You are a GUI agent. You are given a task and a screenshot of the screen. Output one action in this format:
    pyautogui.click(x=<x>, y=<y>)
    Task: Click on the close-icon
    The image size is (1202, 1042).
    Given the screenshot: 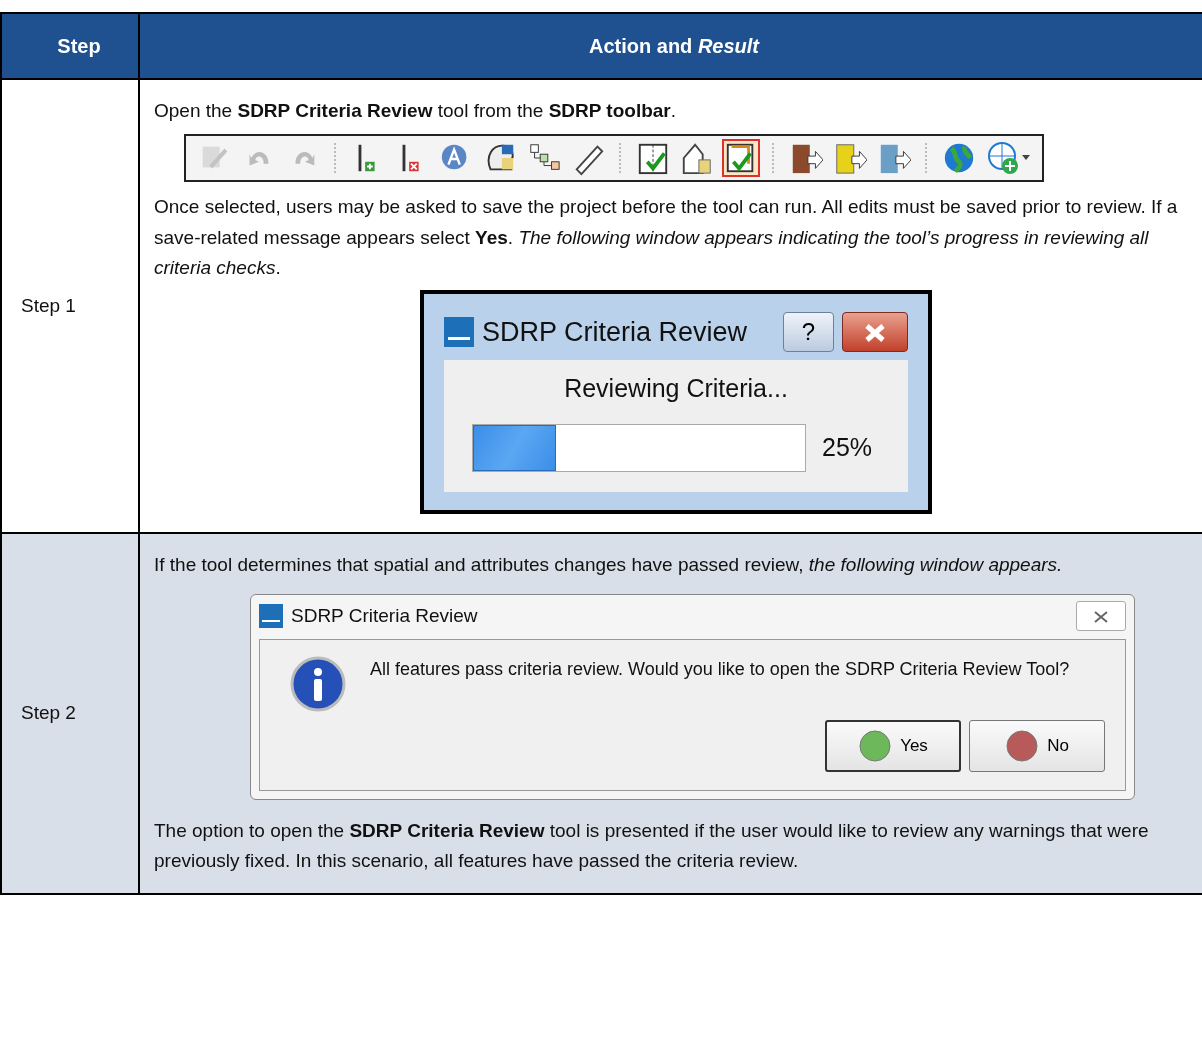 What is the action you would take?
    pyautogui.click(x=1101, y=616)
    